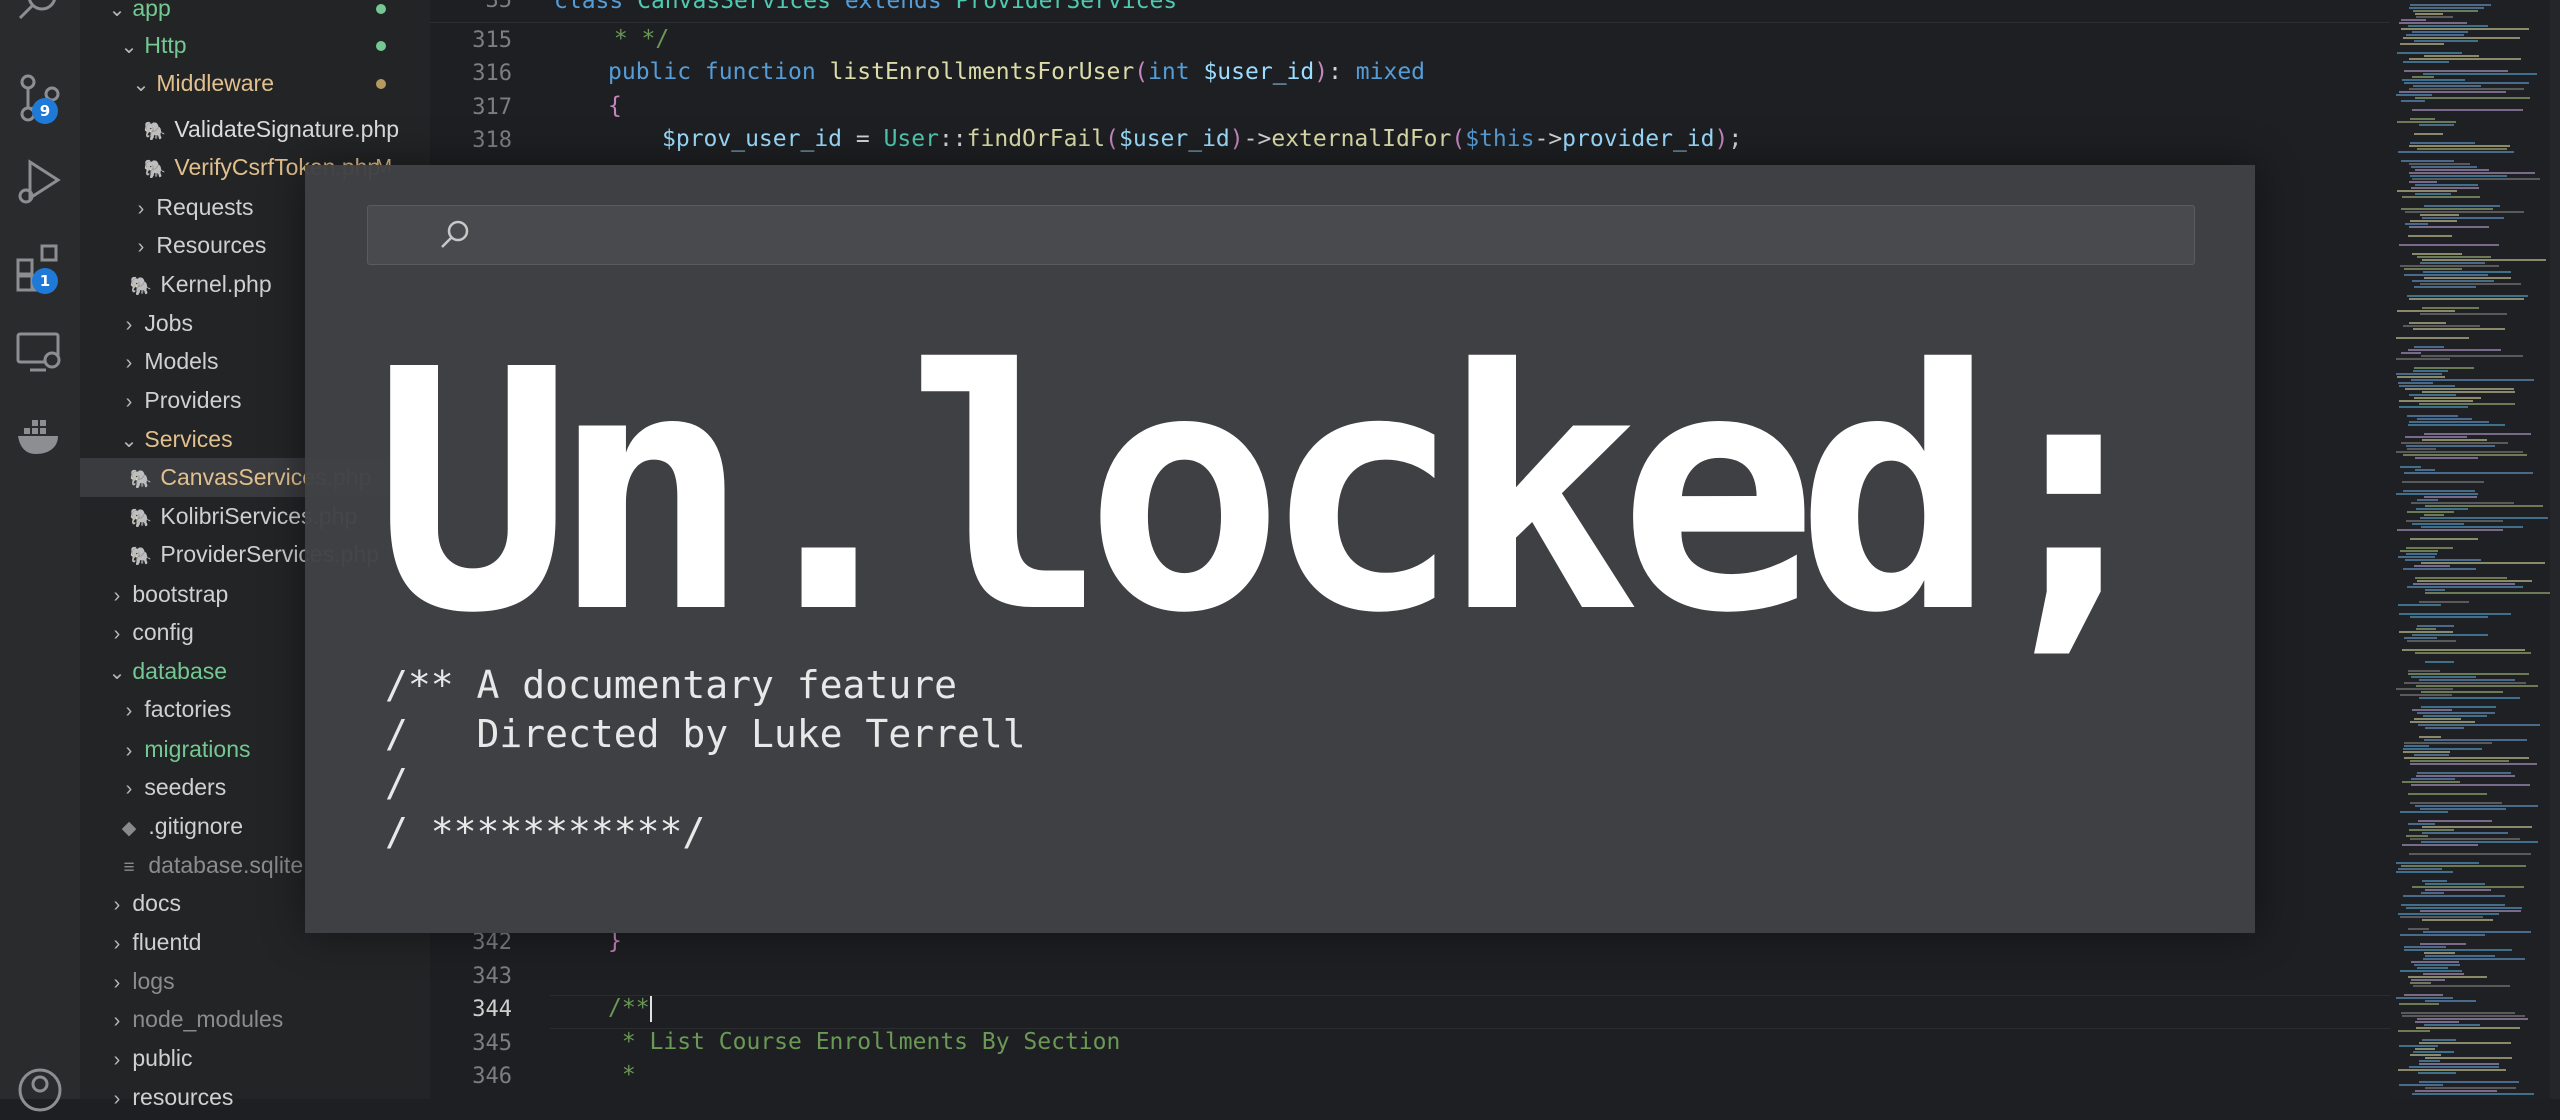  I want to click on line-number: 316, so click(492, 73).